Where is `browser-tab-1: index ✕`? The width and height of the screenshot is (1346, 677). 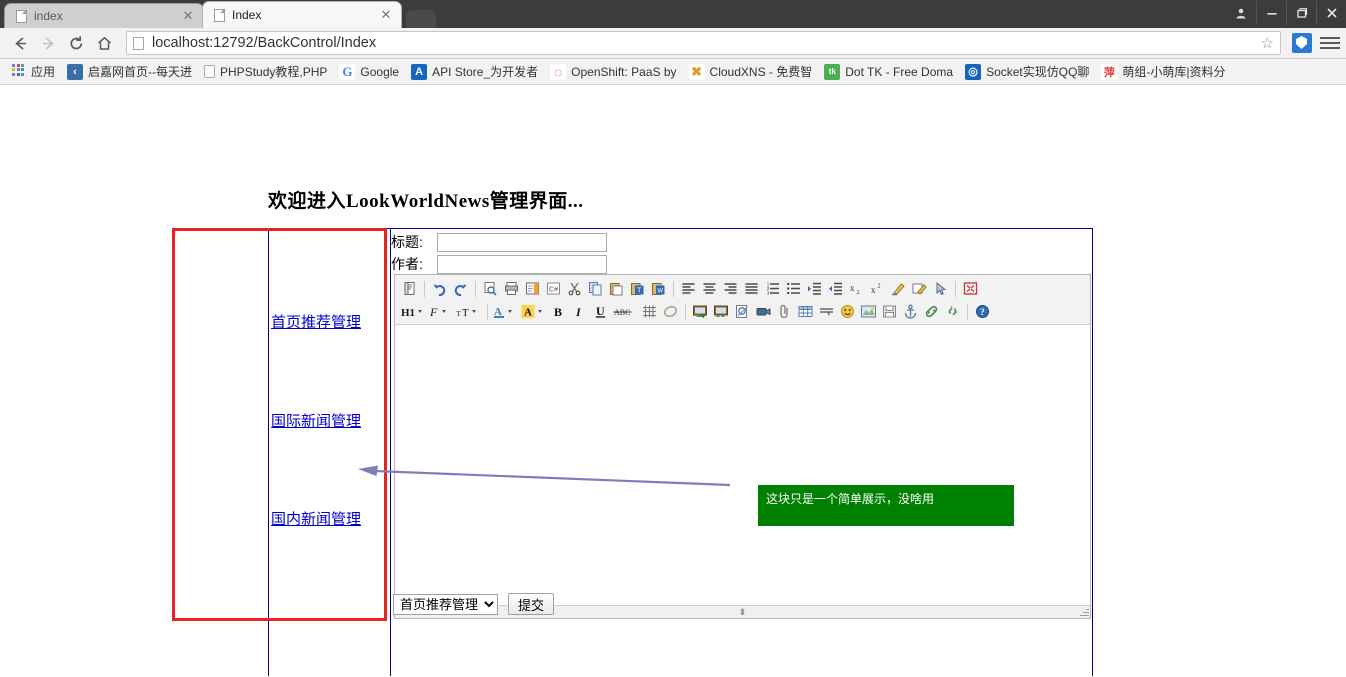 browser-tab-1: index ✕ is located at coordinates (104, 15).